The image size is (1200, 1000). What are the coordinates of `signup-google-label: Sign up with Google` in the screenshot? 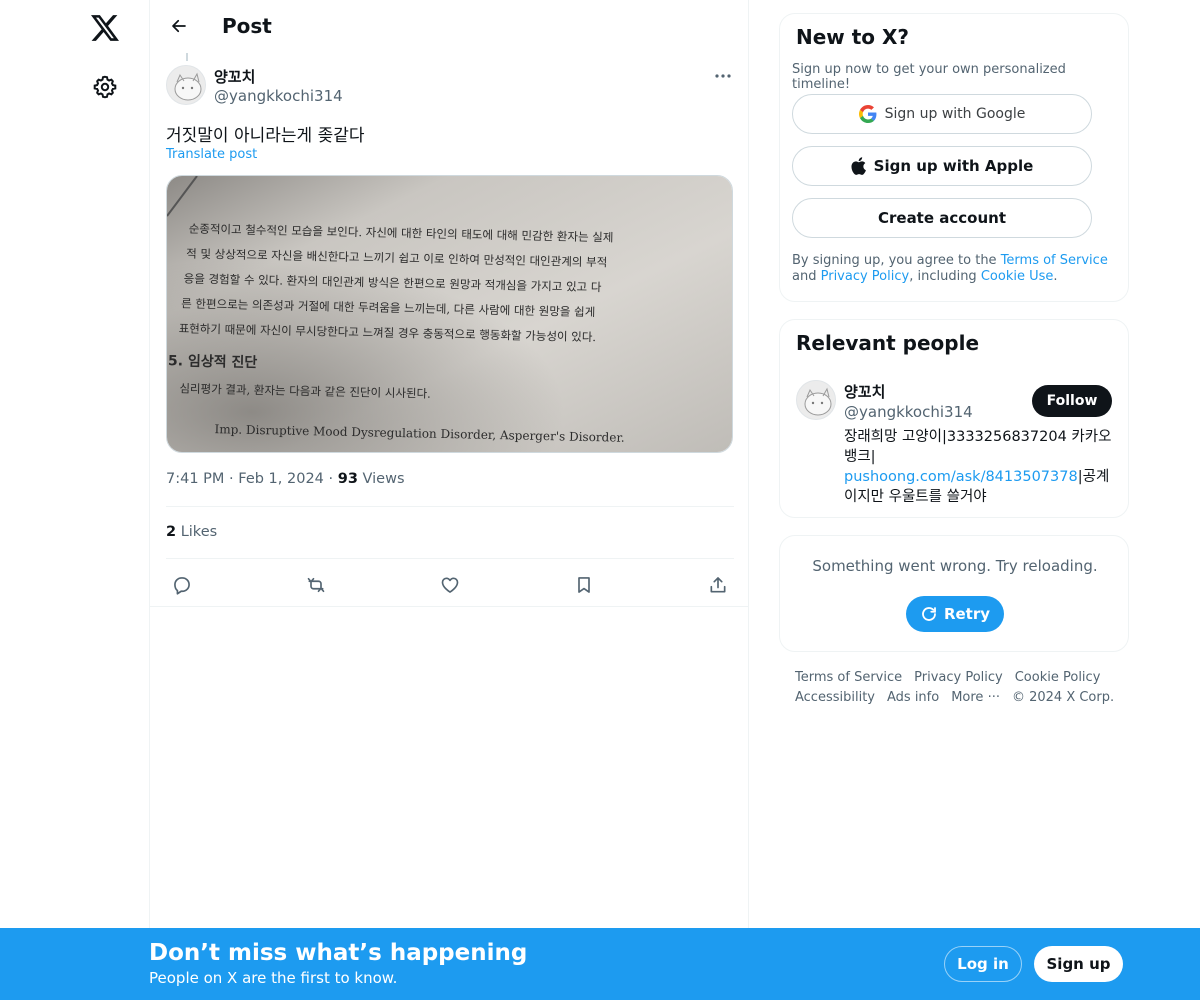 It's located at (955, 114).